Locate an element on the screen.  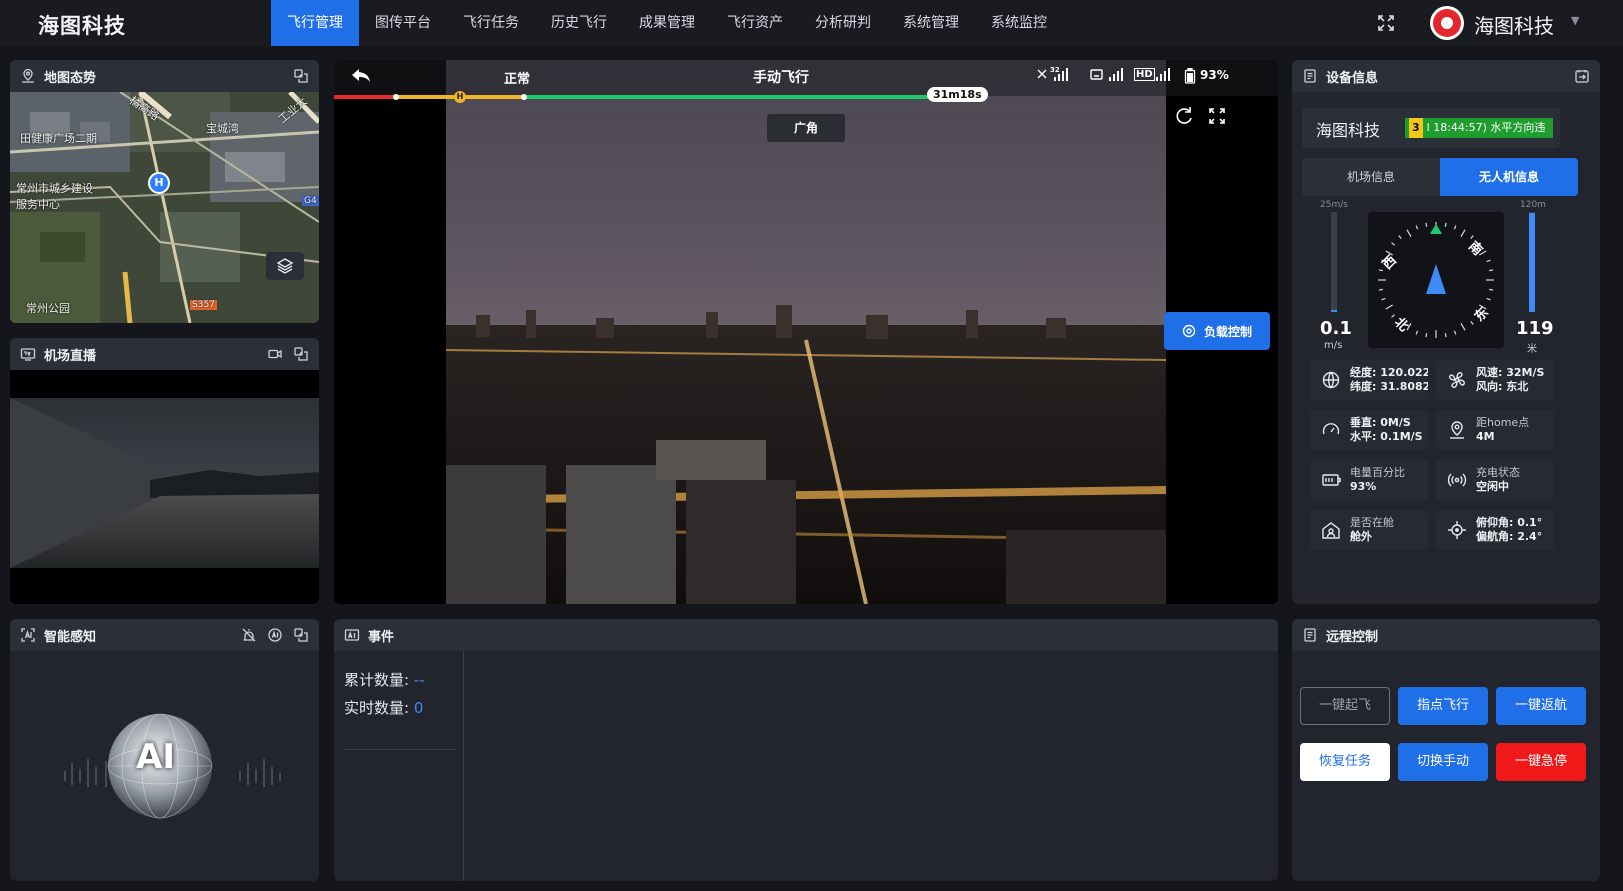
return-home-button: 一键返航 is located at coordinates (1541, 706).